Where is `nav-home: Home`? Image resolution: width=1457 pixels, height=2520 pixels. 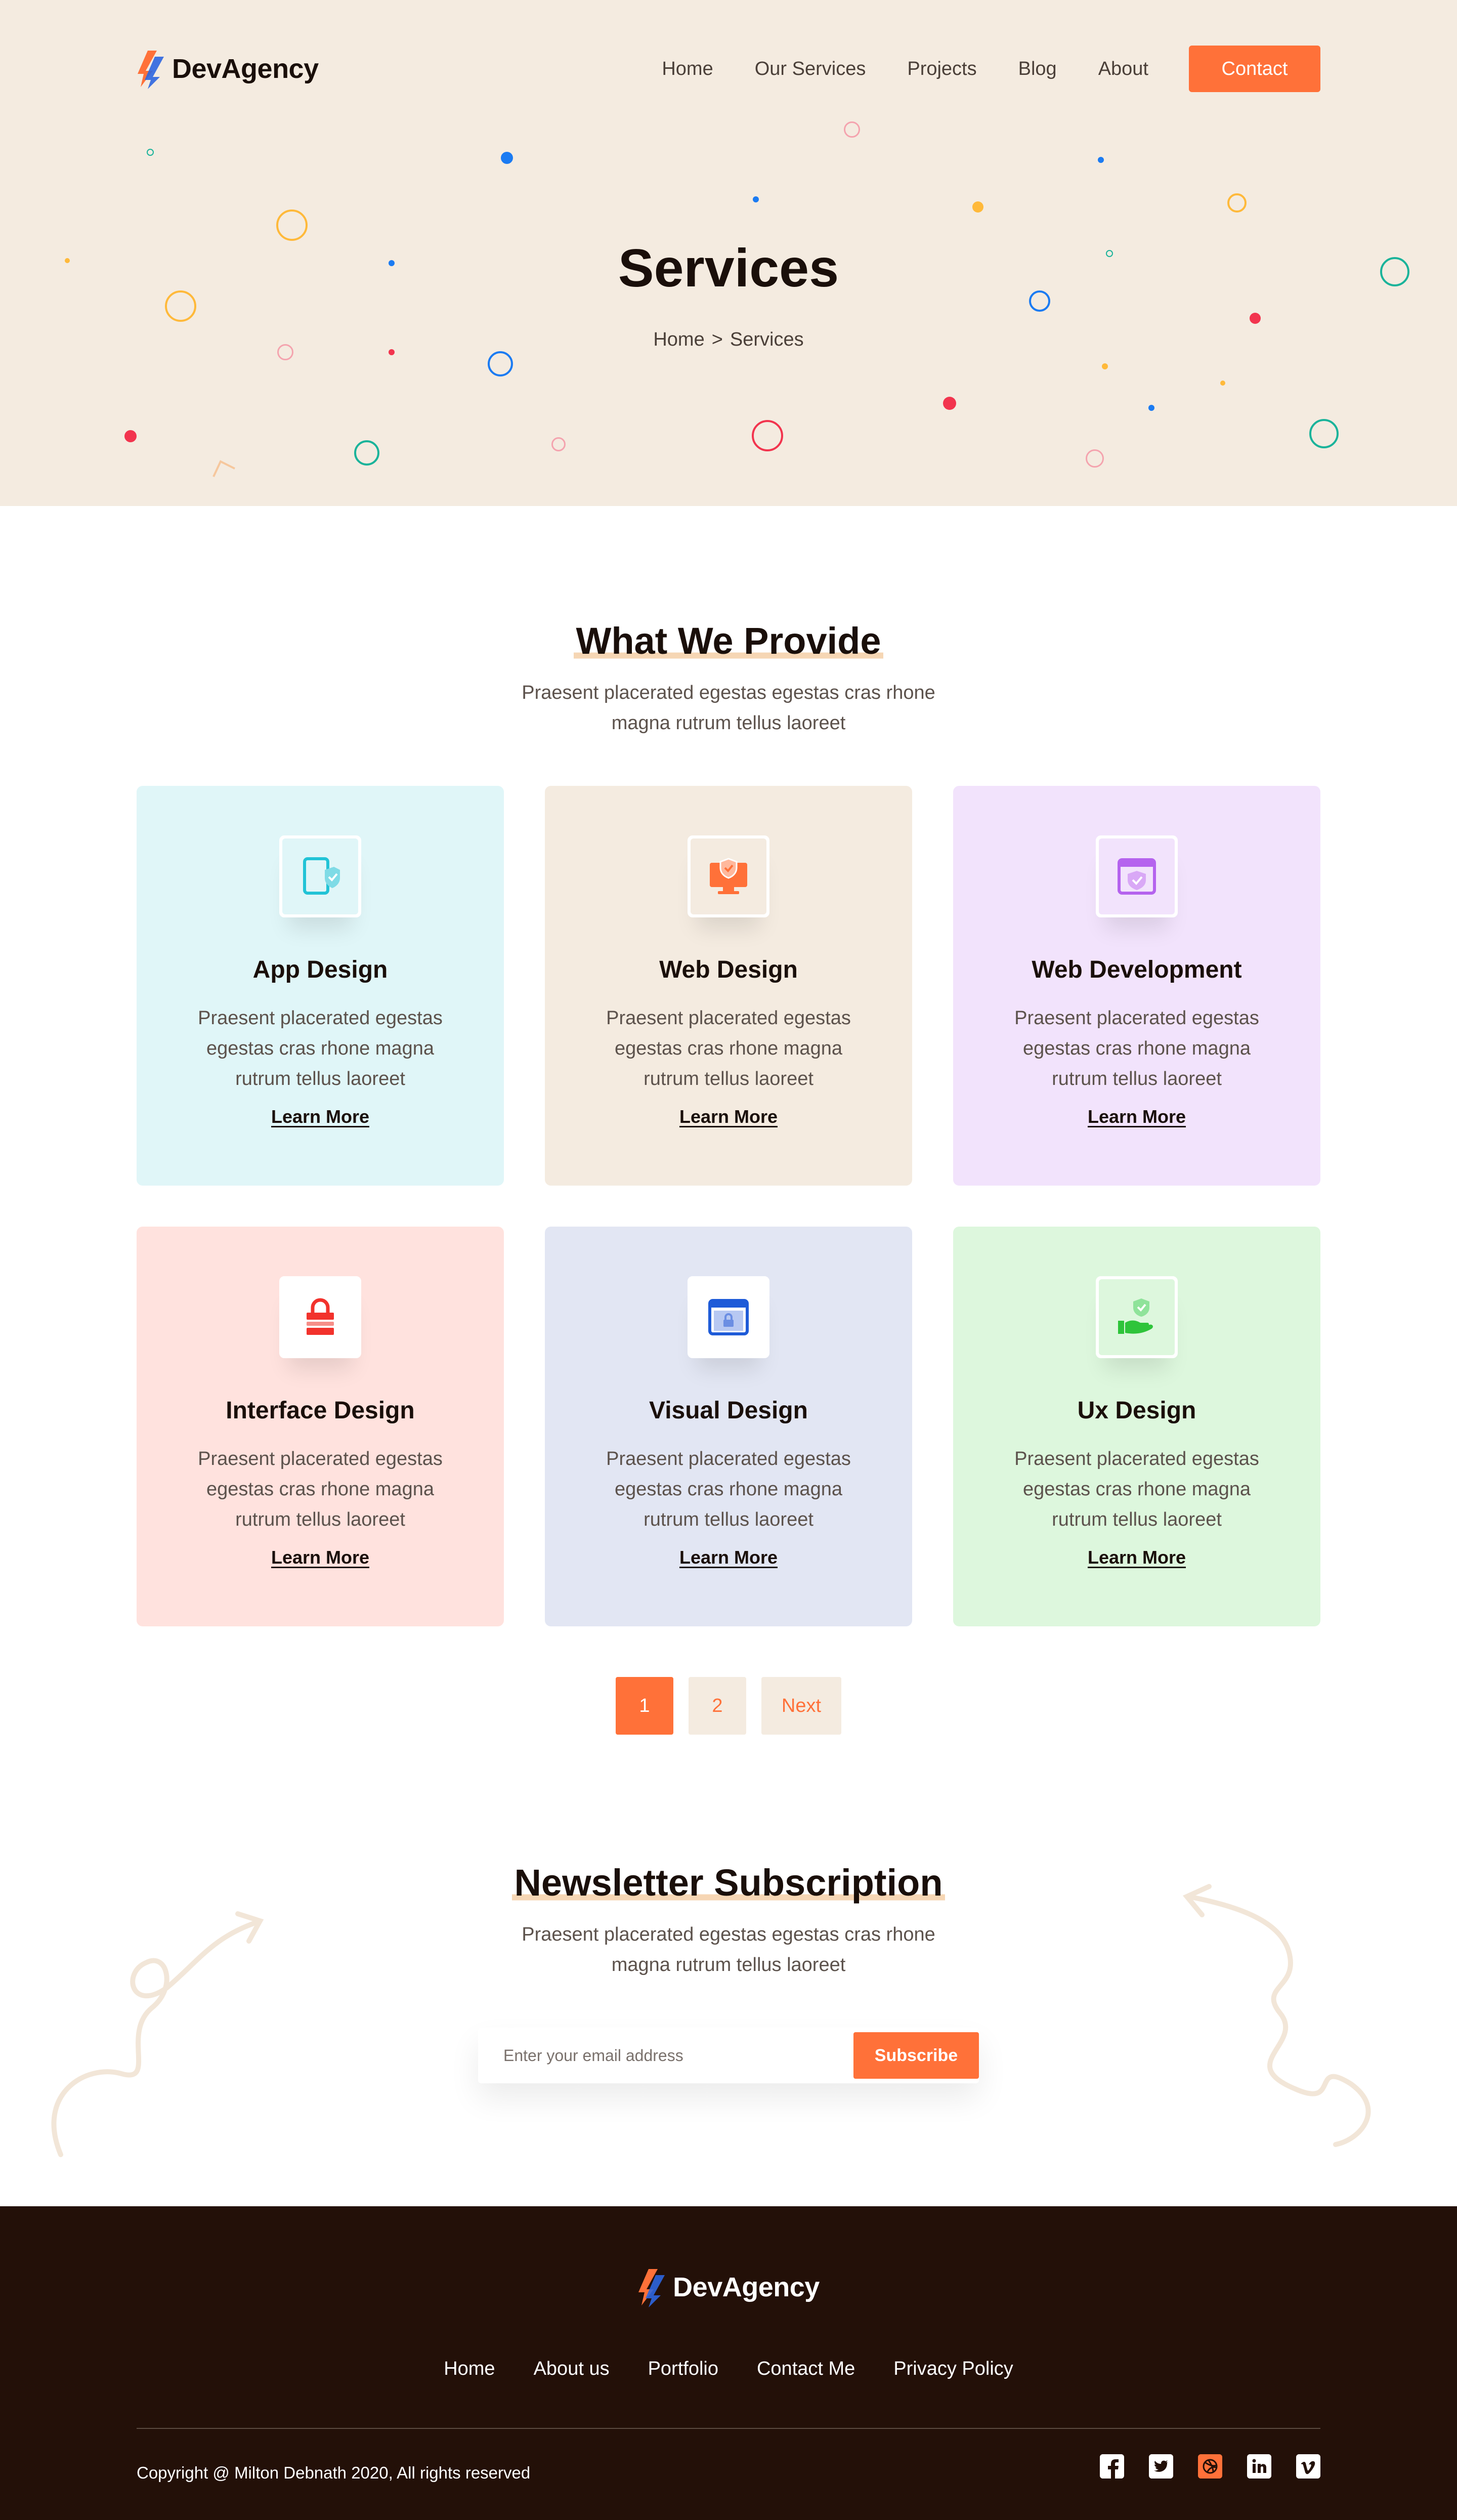
nav-home: Home is located at coordinates (688, 69).